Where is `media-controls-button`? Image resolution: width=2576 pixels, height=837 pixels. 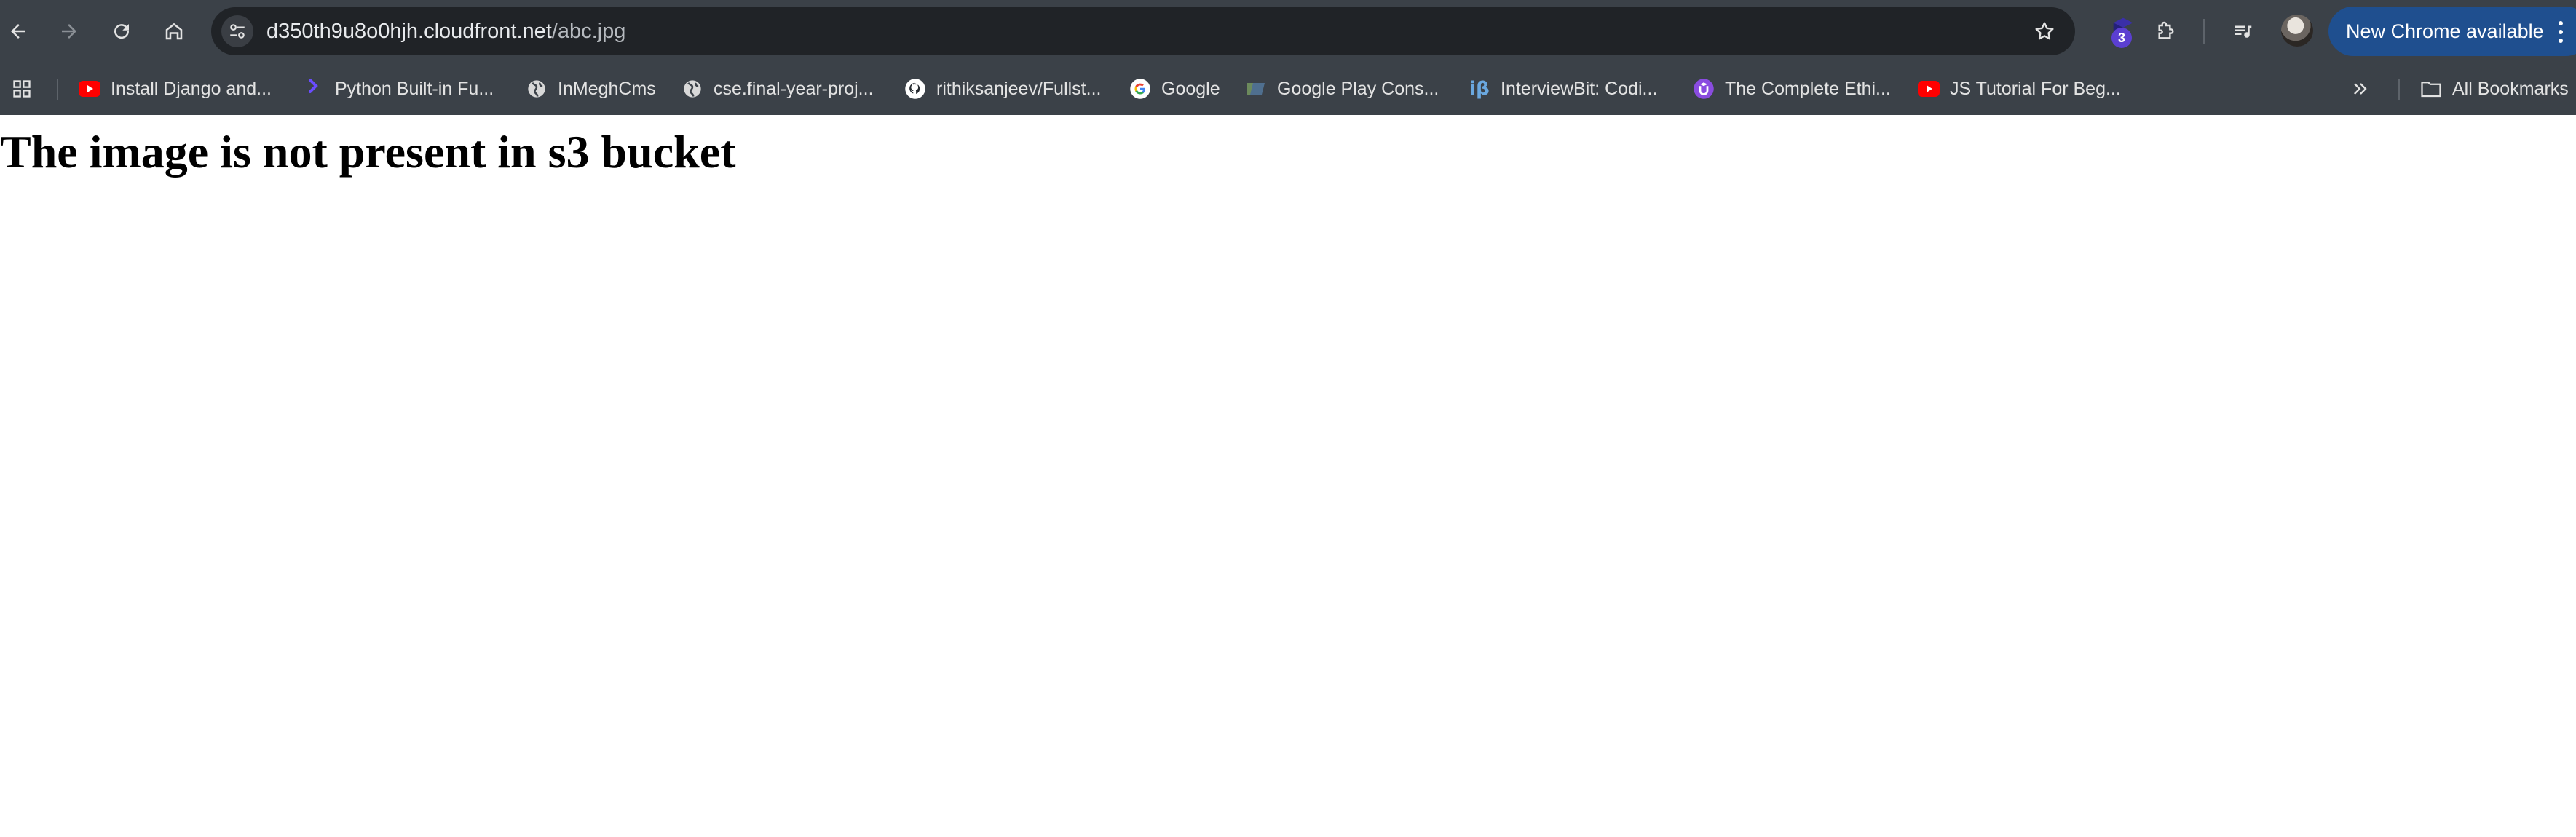
media-controls-button is located at coordinates (2243, 31).